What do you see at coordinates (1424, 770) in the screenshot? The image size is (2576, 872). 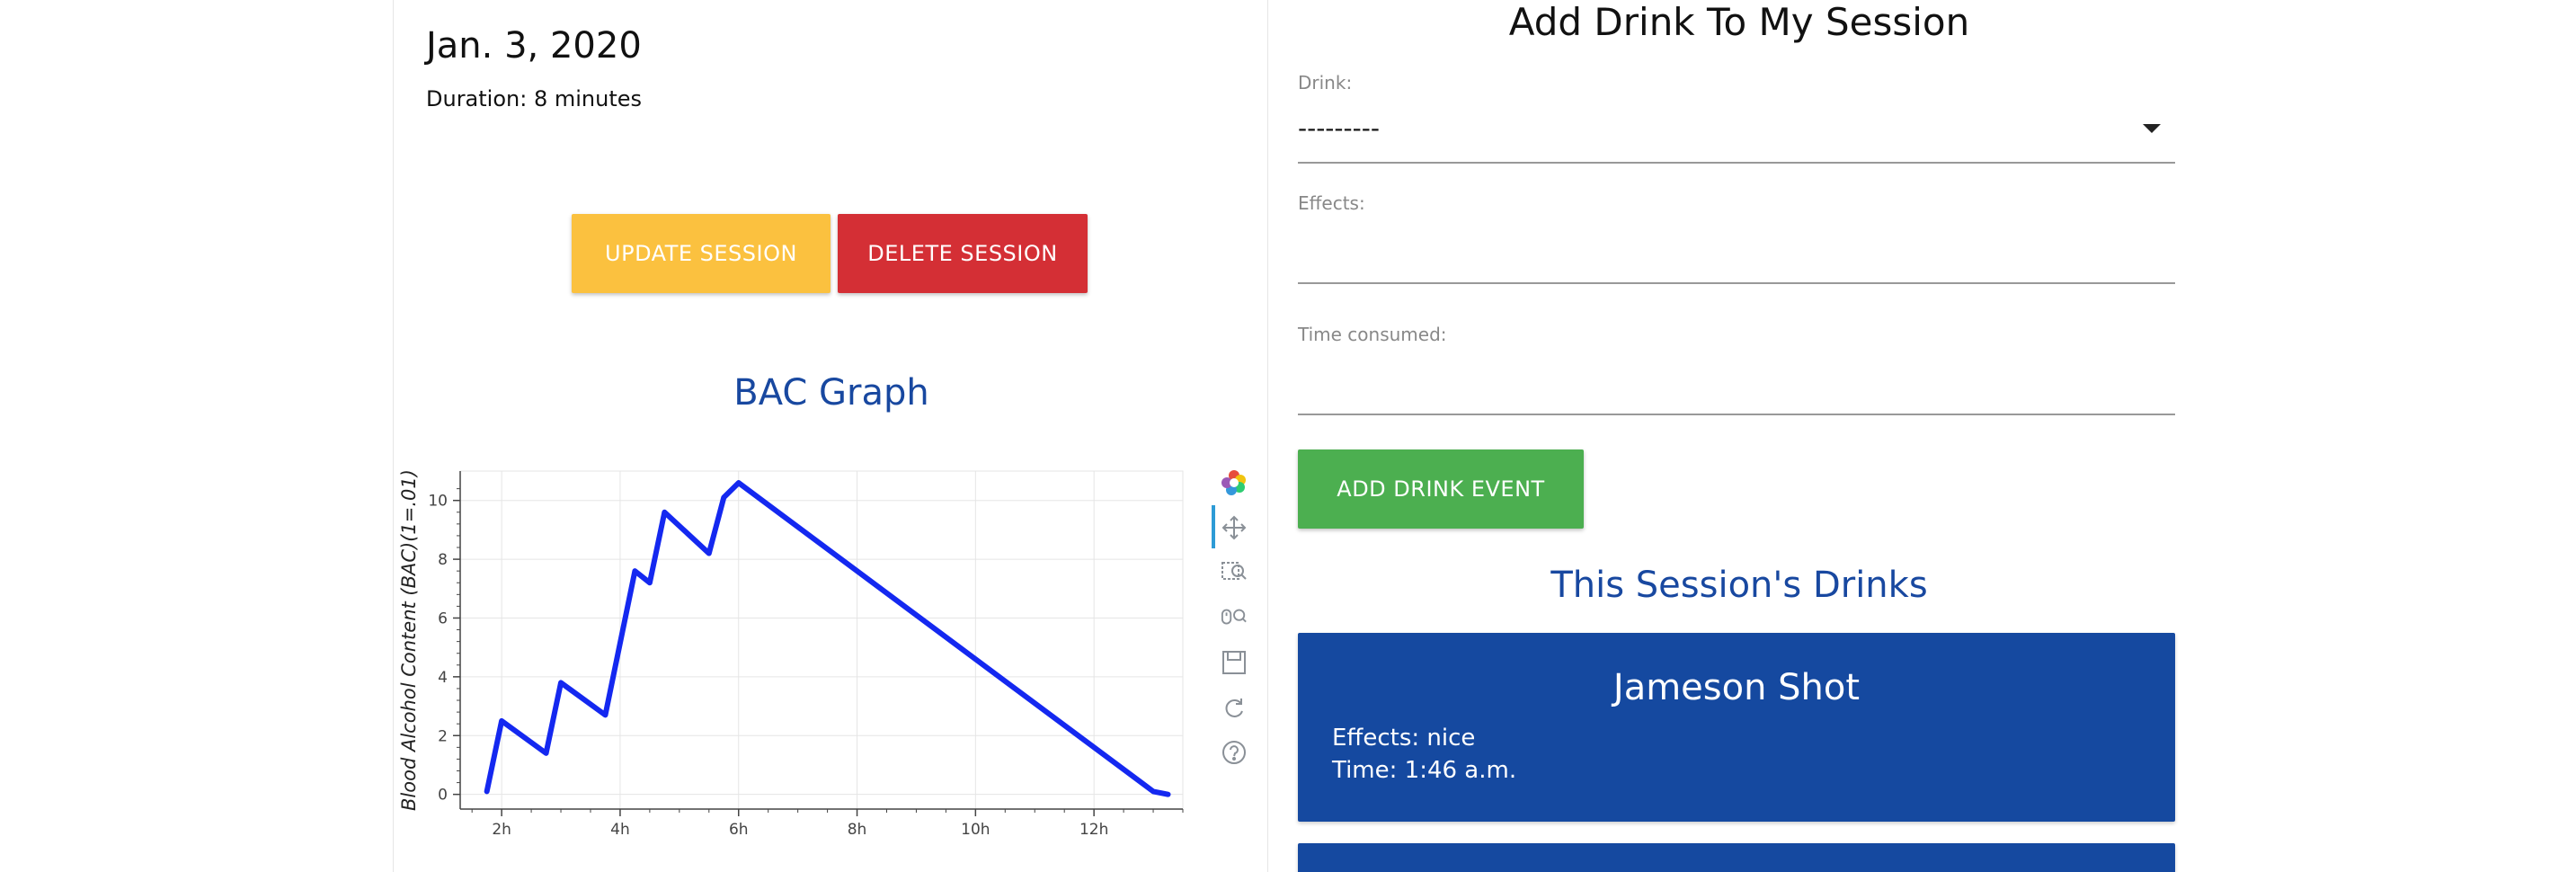 I see `drink-time: Time: 1:46 a.m.` at bounding box center [1424, 770].